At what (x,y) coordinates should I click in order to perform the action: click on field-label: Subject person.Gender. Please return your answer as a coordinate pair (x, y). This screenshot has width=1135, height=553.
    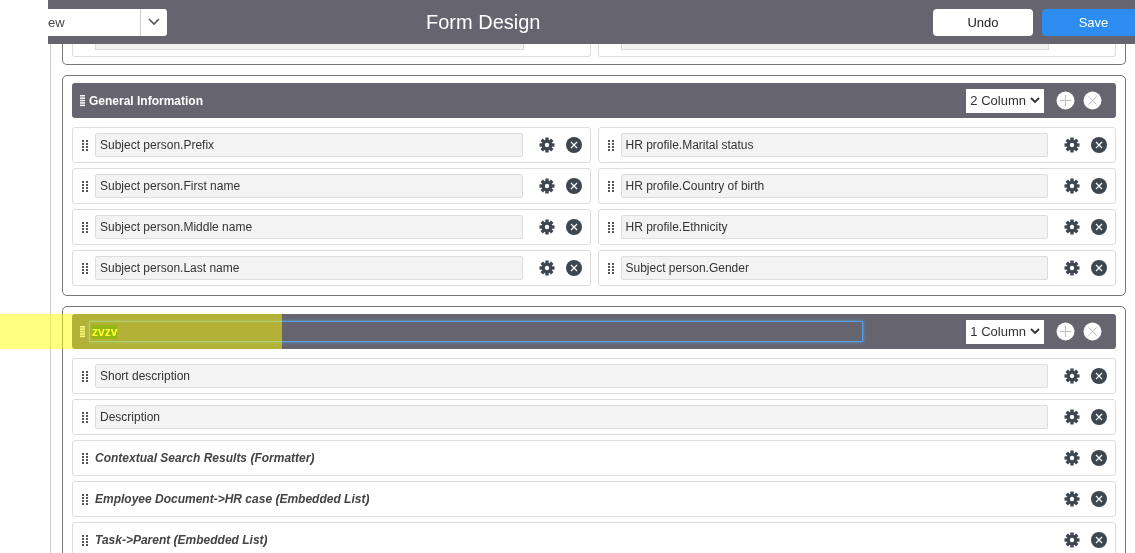
    Looking at the image, I should click on (834, 268).